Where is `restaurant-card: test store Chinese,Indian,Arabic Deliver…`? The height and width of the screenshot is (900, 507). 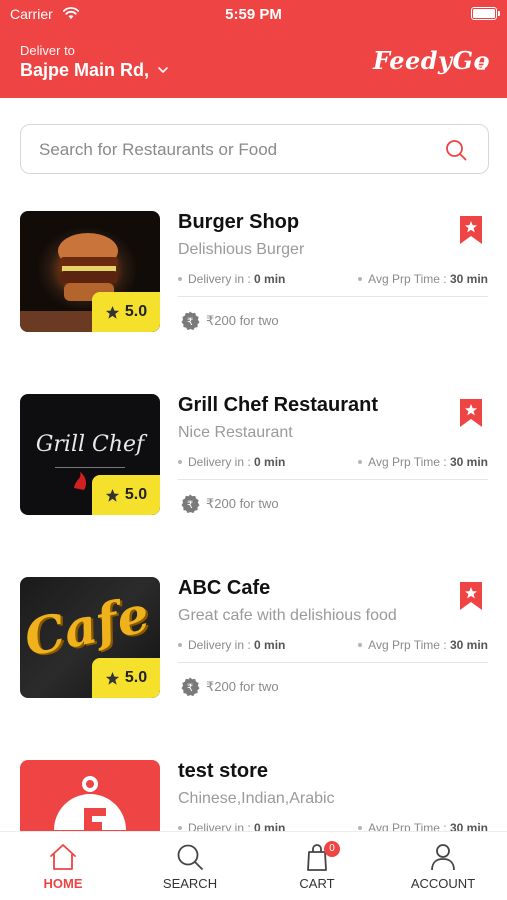 restaurant-card: test store Chinese,Indian,Arabic Deliver… is located at coordinates (253, 789).